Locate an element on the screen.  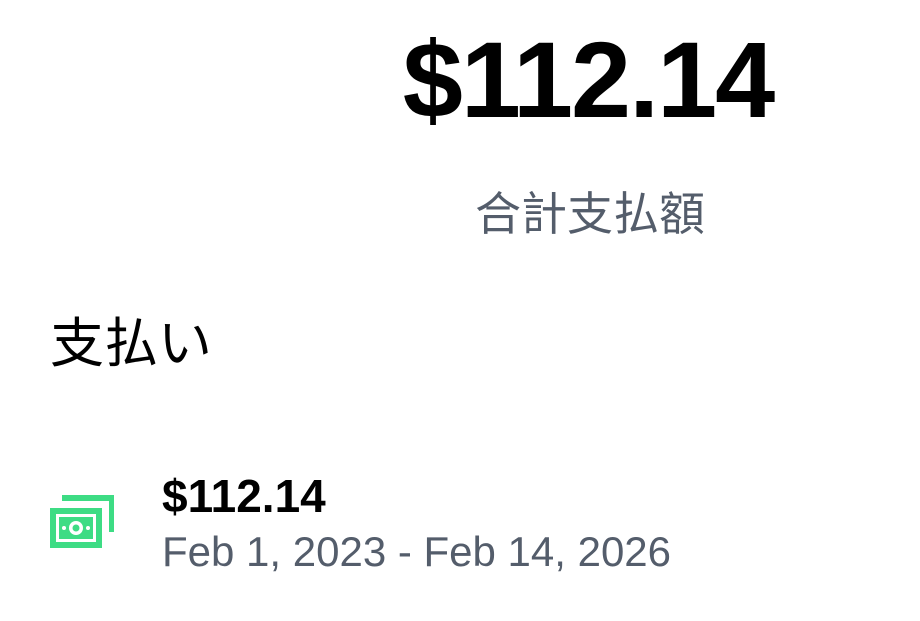
cash-icon is located at coordinates (82, 522).